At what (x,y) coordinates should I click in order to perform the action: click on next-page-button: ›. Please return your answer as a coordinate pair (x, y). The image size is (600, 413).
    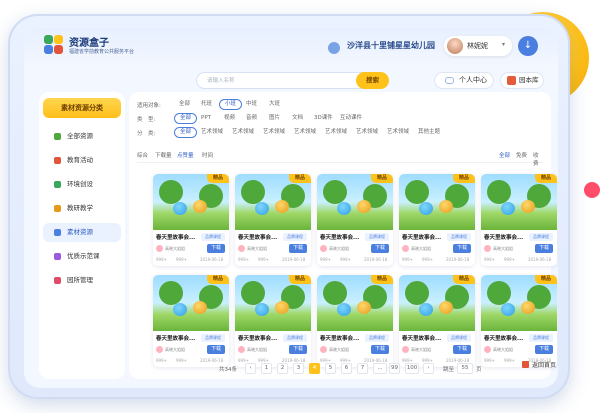
    Looking at the image, I should click on (428, 368).